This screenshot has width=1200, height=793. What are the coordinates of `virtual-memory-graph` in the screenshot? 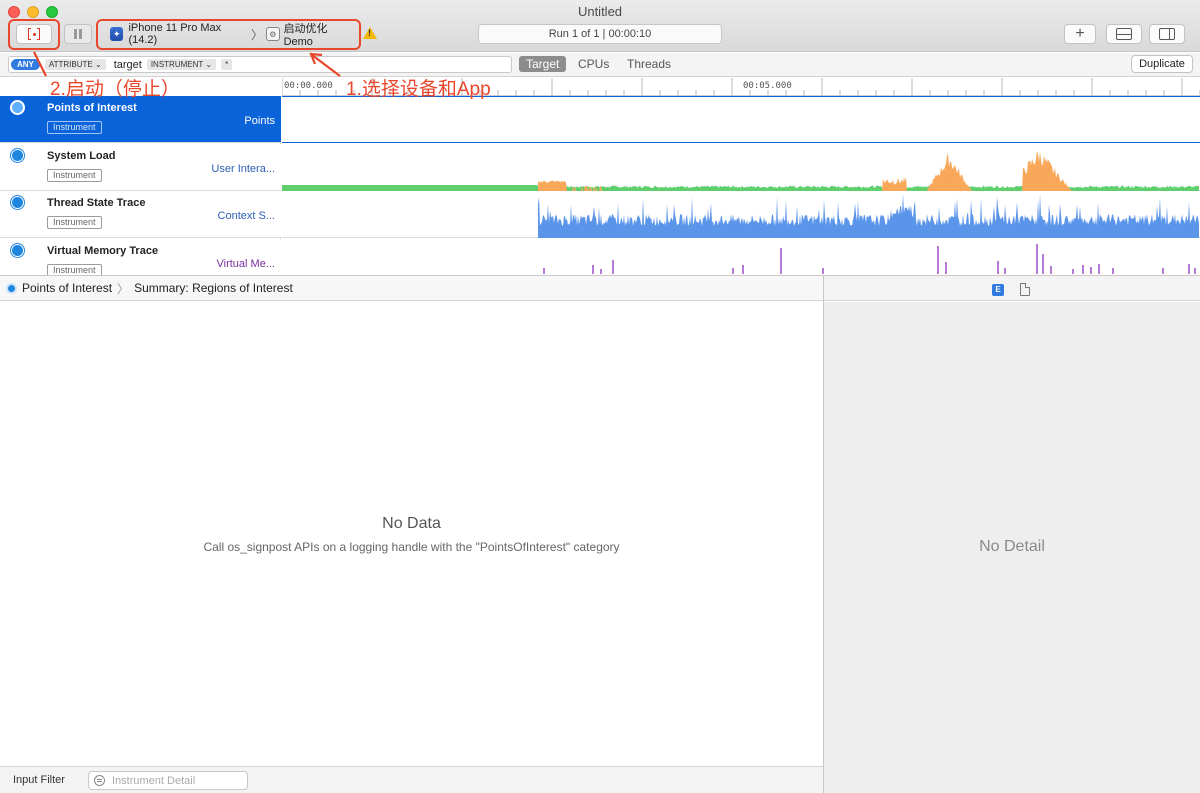 It's located at (869, 259).